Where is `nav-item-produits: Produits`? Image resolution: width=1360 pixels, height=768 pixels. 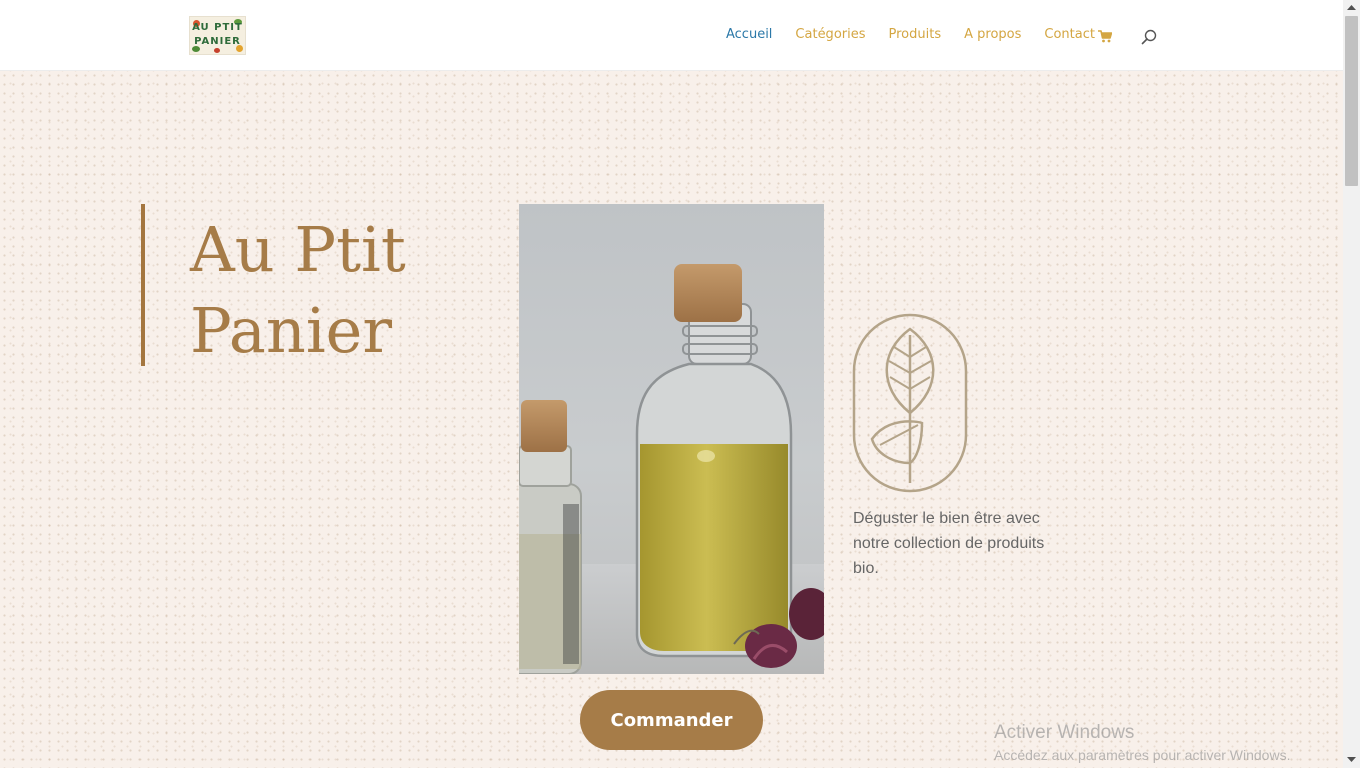
nav-item-produits: Produits is located at coordinates (915, 34).